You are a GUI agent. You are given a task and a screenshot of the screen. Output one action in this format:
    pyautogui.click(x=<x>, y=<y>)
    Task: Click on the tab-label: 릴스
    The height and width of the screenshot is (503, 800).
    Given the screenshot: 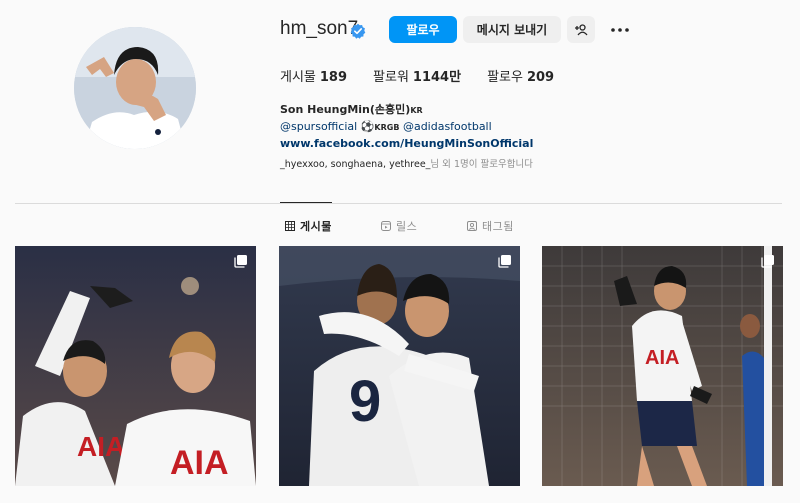 What is the action you would take?
    pyautogui.click(x=407, y=226)
    